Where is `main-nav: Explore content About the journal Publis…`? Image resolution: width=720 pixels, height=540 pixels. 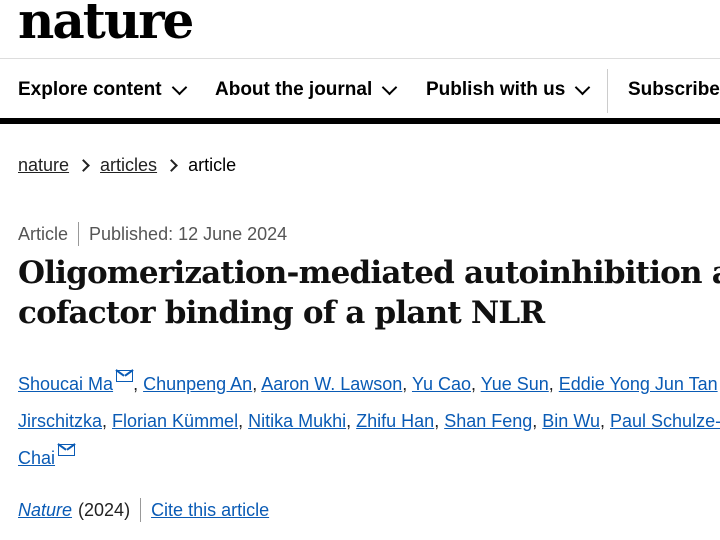
main-nav: Explore content About the journal Publis… is located at coordinates (360, 91).